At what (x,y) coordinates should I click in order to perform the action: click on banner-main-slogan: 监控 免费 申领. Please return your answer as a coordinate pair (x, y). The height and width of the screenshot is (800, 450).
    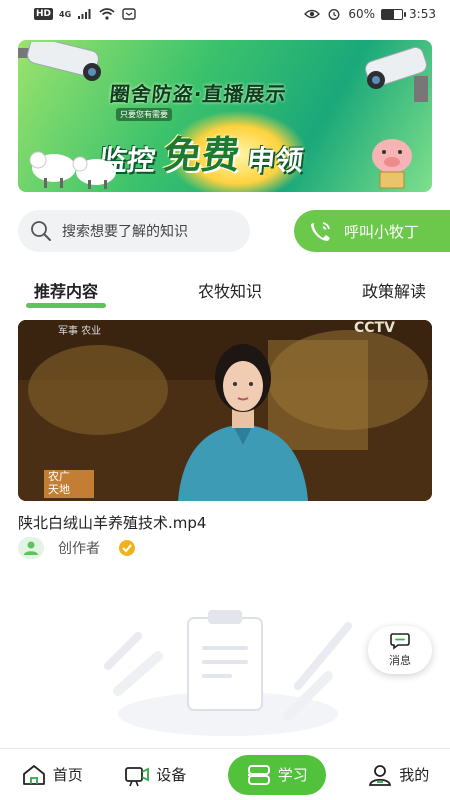
    Looking at the image, I should click on (202, 151).